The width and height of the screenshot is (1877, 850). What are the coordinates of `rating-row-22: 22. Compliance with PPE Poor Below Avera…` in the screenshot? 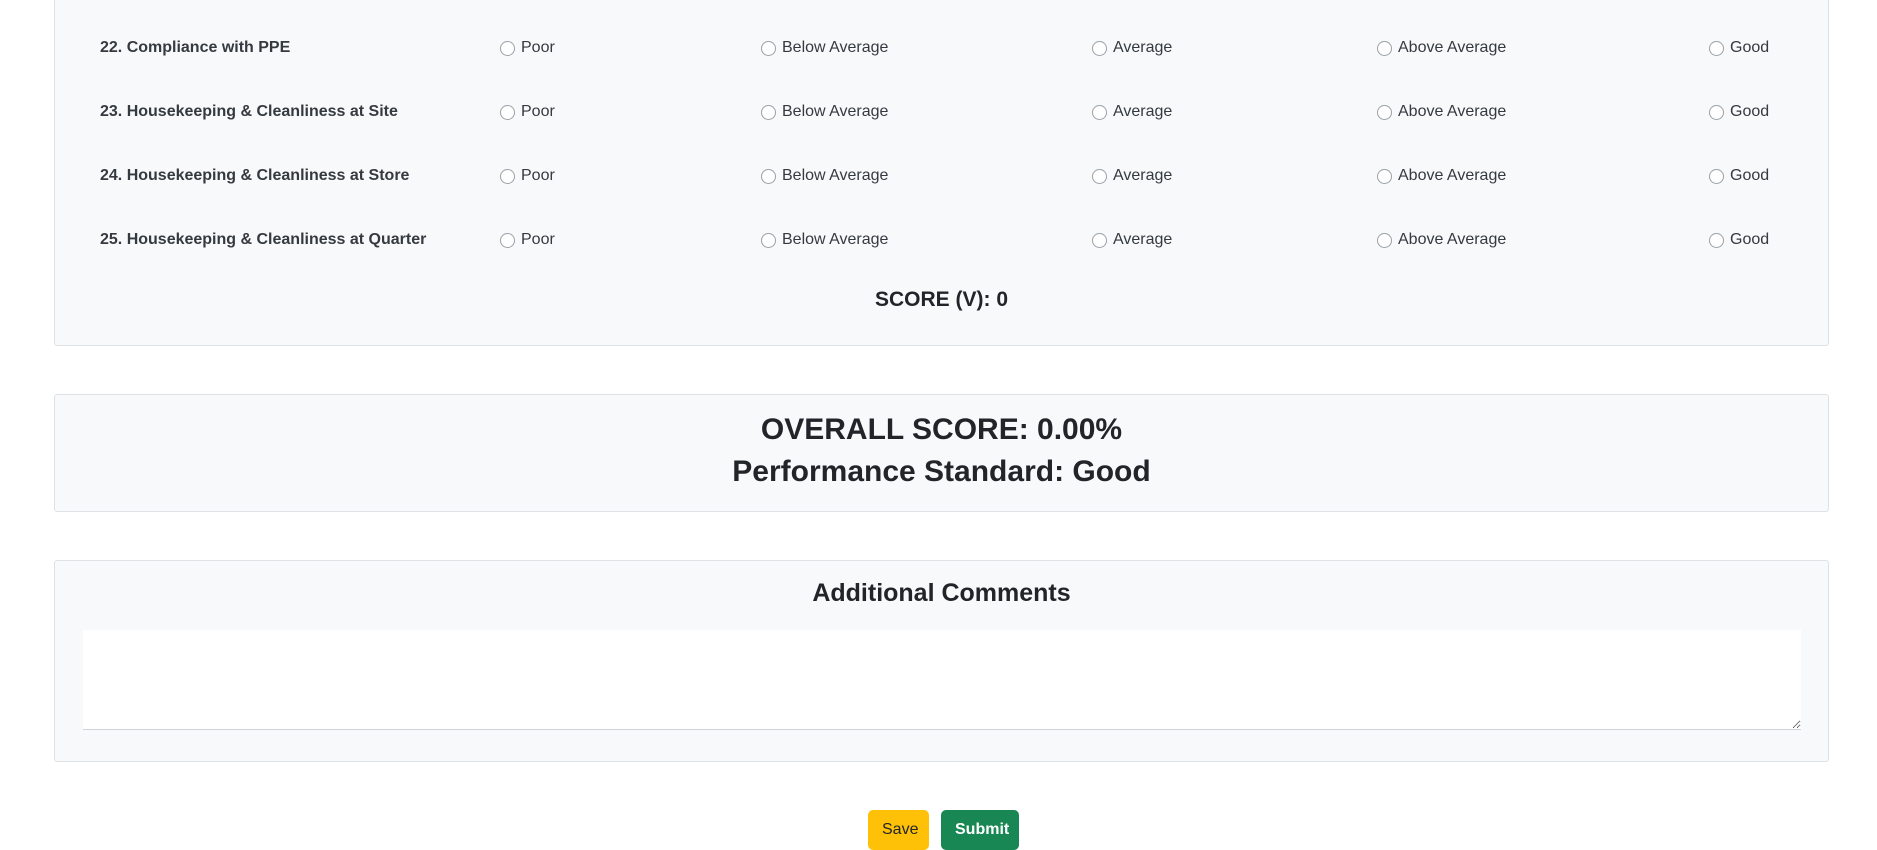 It's located at (941, 48).